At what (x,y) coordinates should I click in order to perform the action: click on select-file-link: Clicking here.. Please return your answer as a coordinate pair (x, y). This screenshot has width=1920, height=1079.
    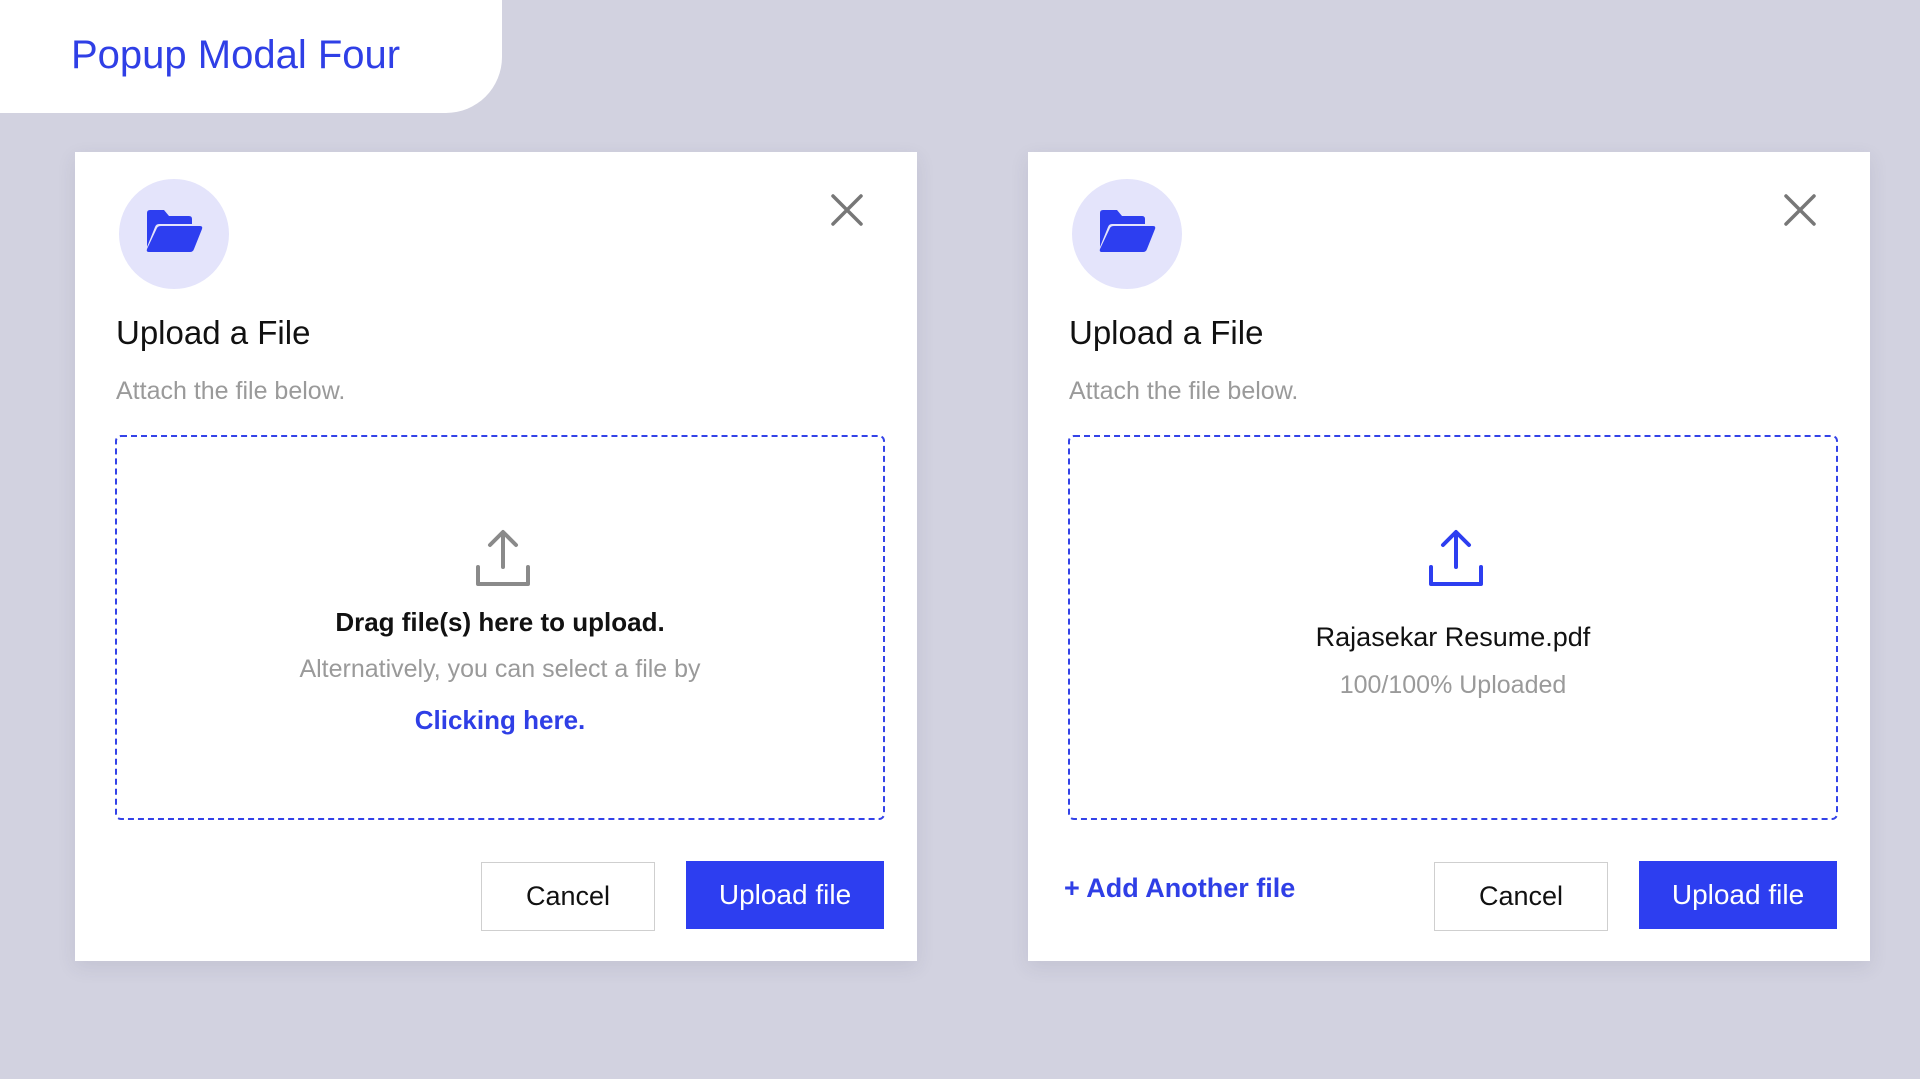
    Looking at the image, I should click on (500, 720).